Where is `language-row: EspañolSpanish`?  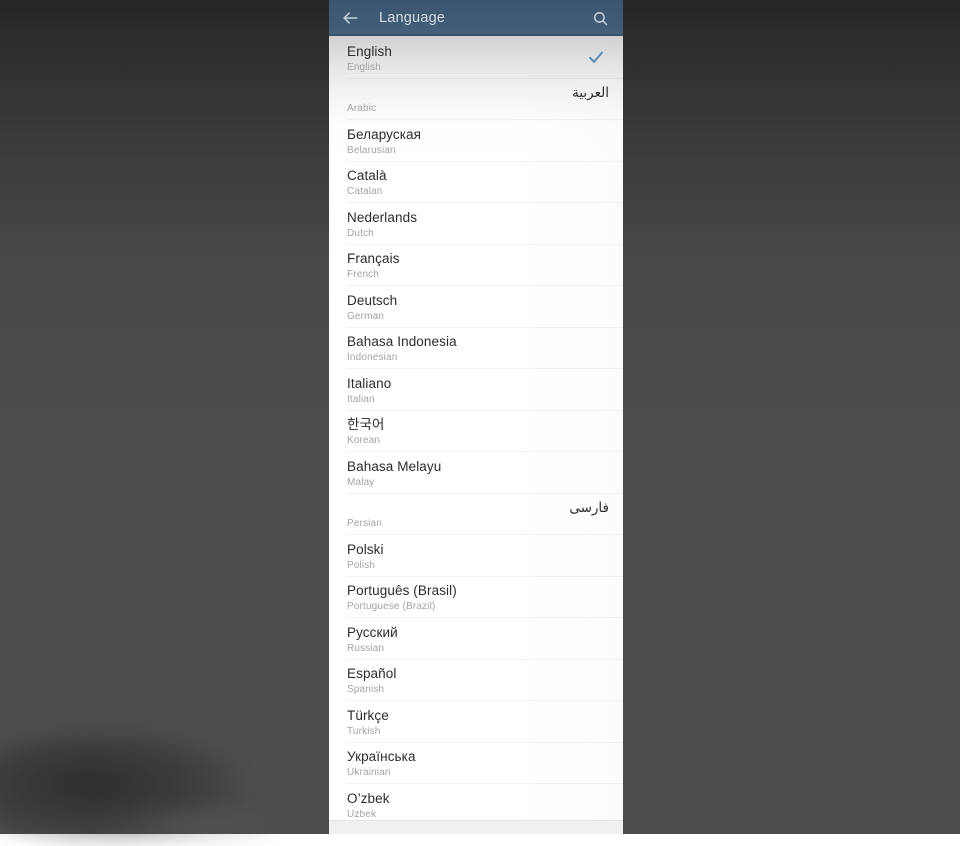
language-row: EspañolSpanish is located at coordinates (476, 680).